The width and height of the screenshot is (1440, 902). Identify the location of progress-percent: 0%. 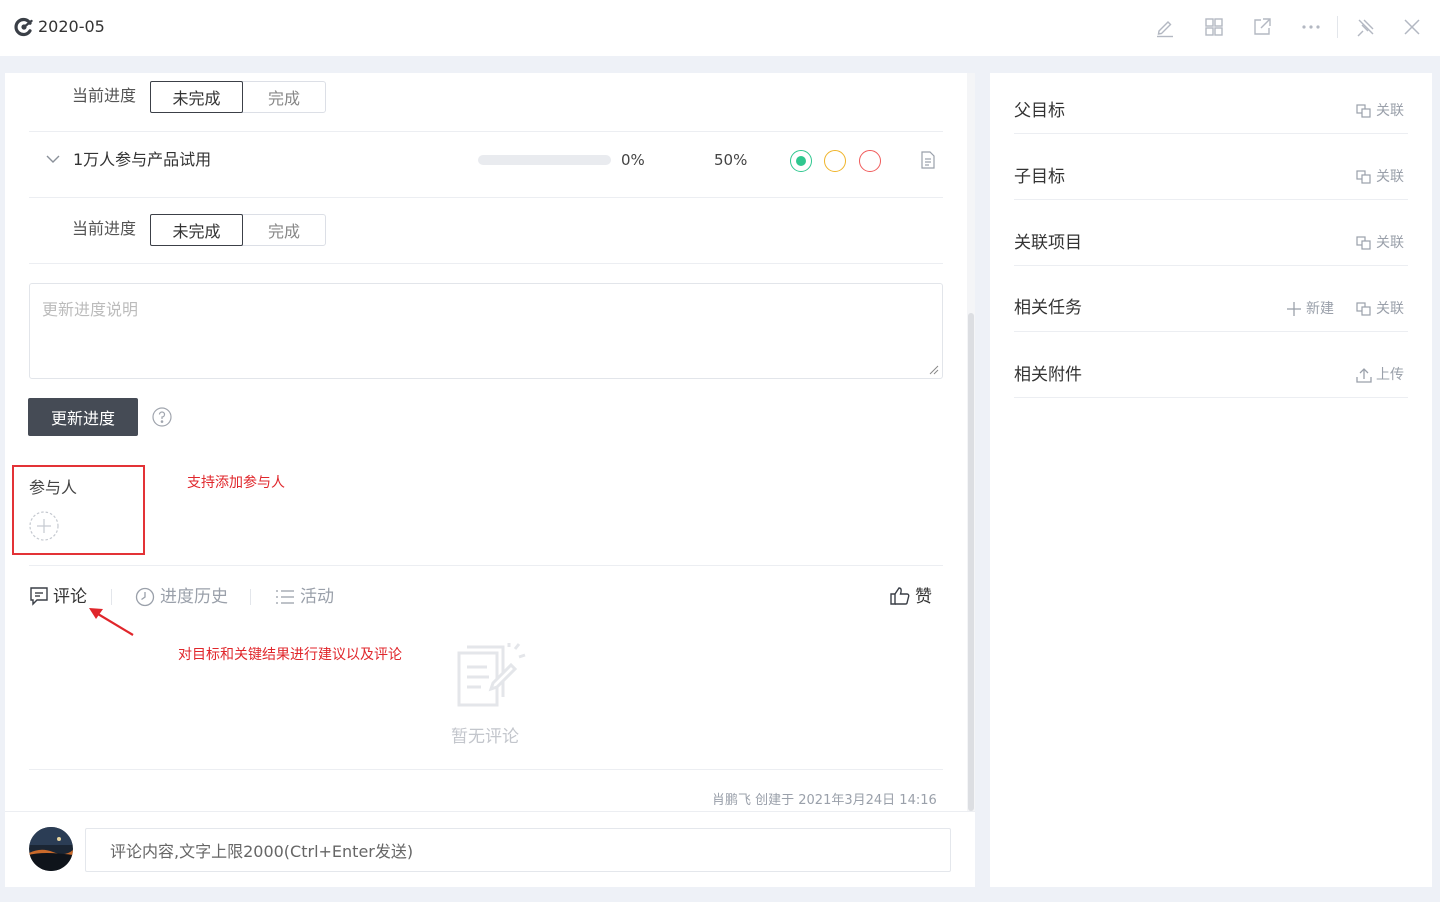
(633, 160).